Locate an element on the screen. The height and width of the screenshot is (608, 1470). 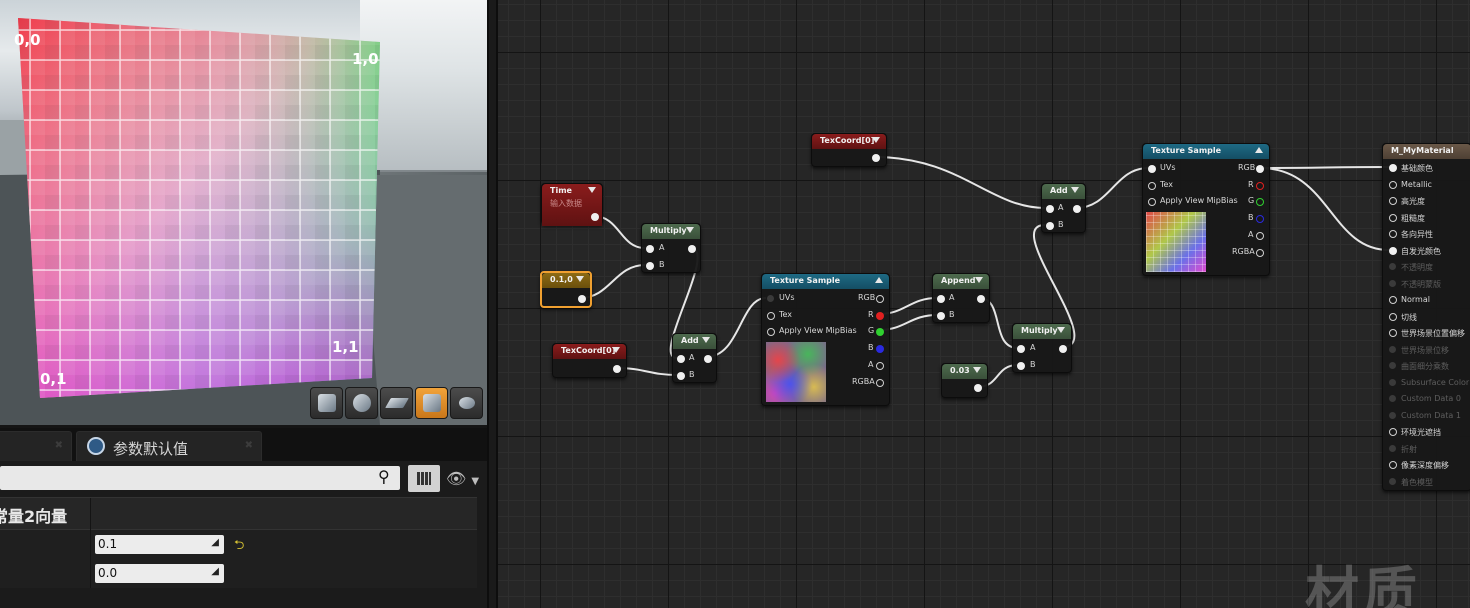
node-texcoord-2: TexCoord[0] is located at coordinates (849, 150).